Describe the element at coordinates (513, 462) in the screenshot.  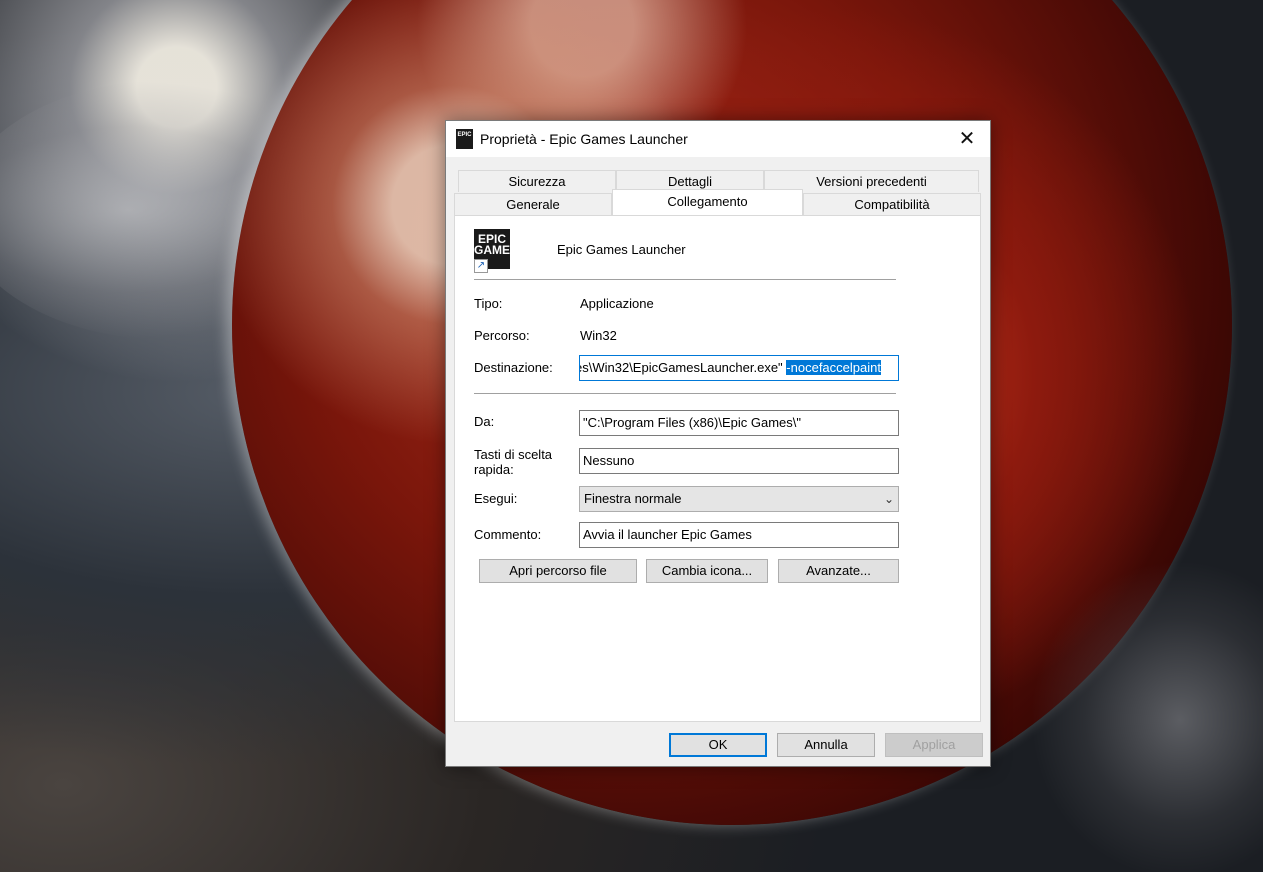
I see `tasti-label: Tasti di scelta rapida:` at that location.